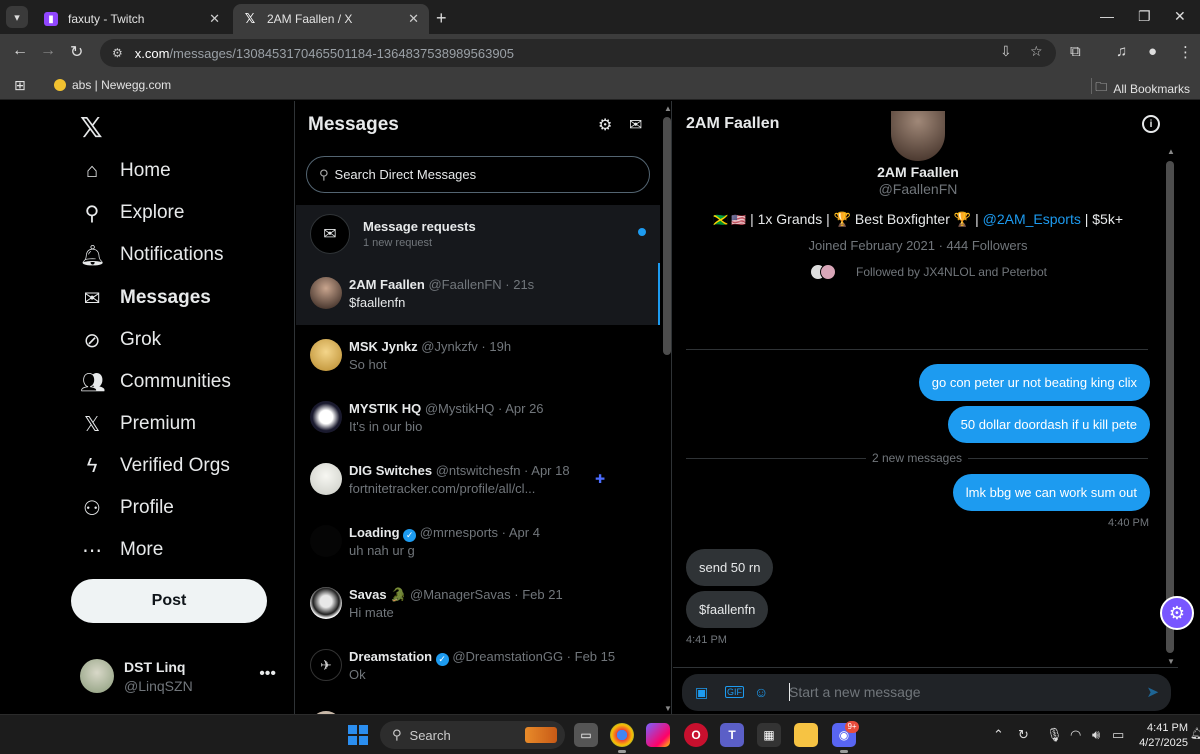 Image resolution: width=1200 pixels, height=754 pixels. I want to click on gif-icon: GIF, so click(734, 692).